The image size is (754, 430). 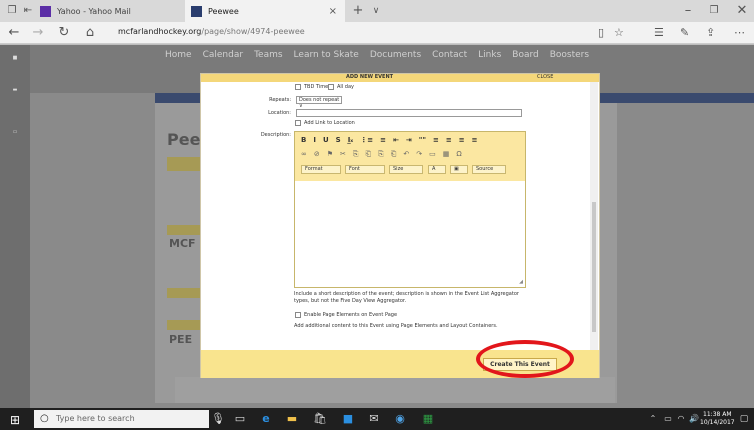 What do you see at coordinates (356, 154) in the screenshot?
I see `copy-icon: ⎘` at bounding box center [356, 154].